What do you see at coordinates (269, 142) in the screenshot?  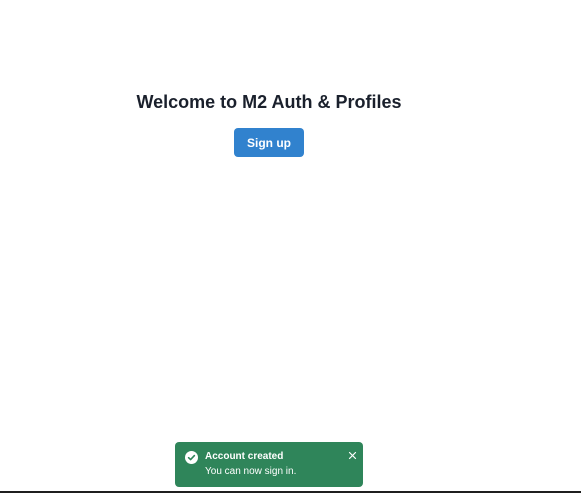 I see `sign-up-button: Sign up` at bounding box center [269, 142].